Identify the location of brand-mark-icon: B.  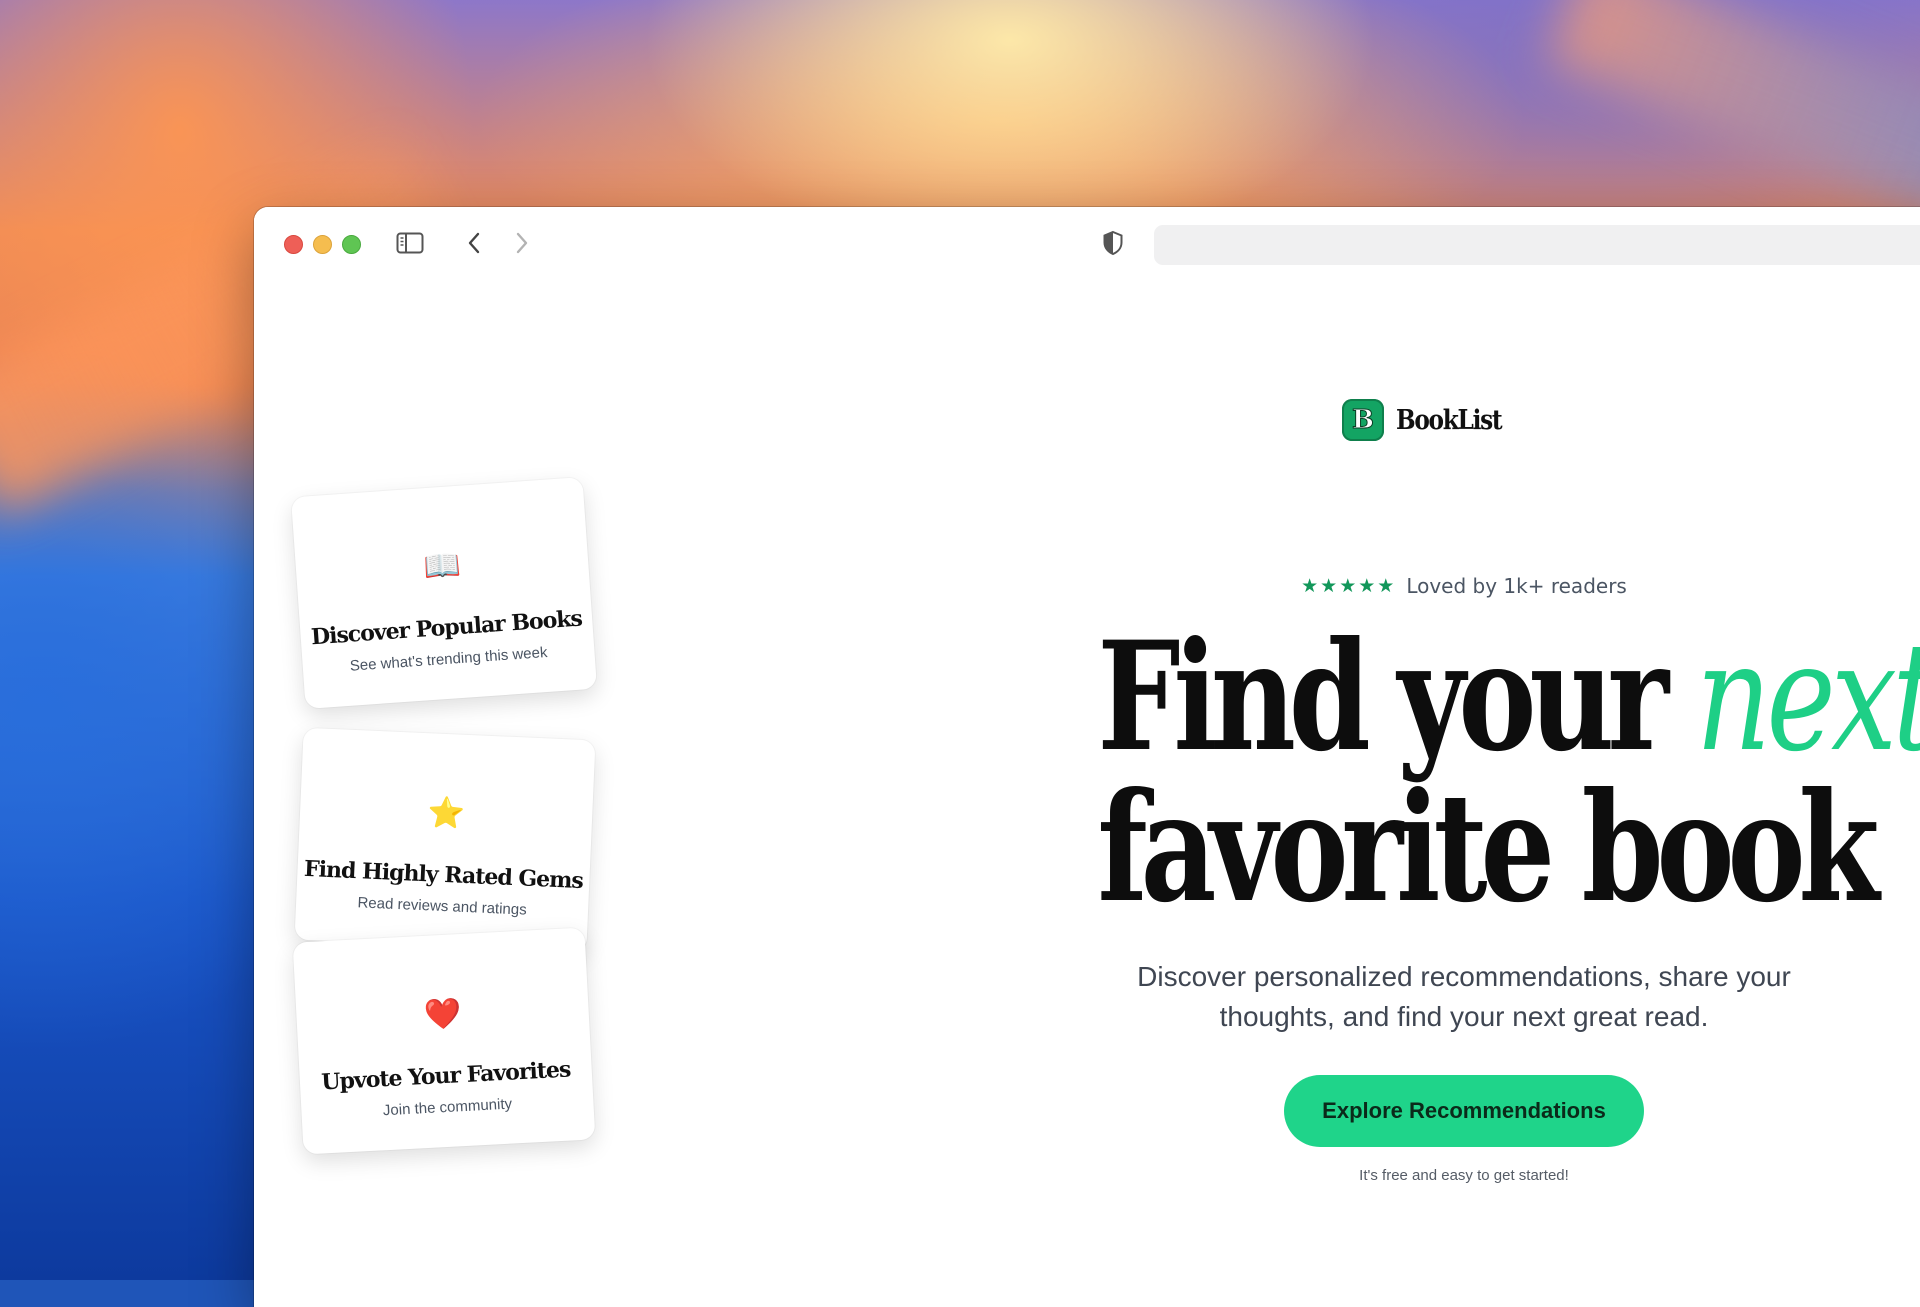
(1363, 420).